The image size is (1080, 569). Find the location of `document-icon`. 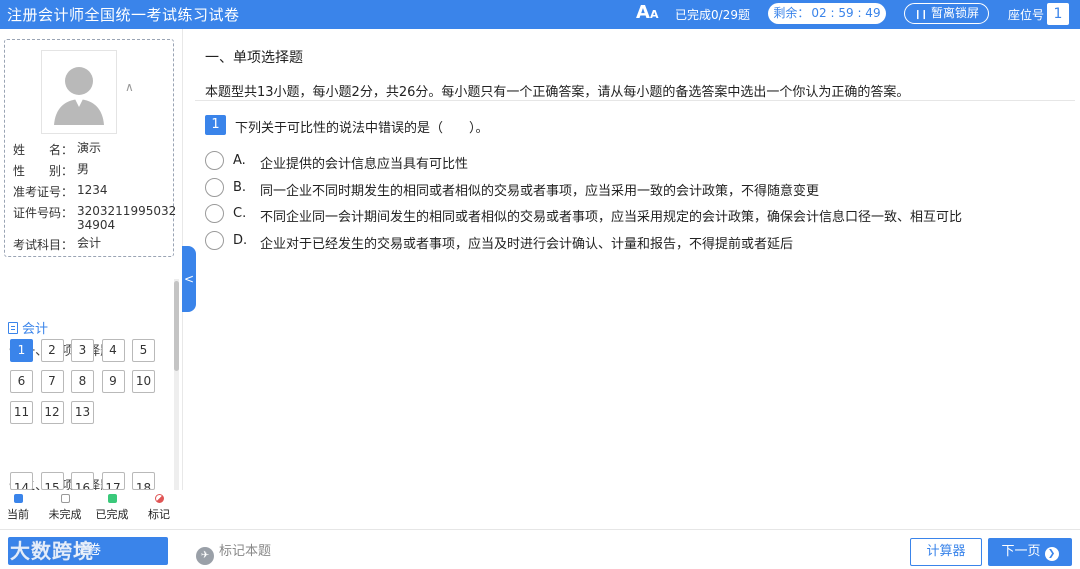

document-icon is located at coordinates (13, 328).